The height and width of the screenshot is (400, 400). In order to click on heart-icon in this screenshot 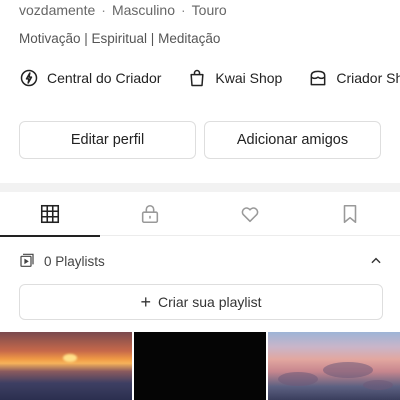, I will do `click(250, 215)`.